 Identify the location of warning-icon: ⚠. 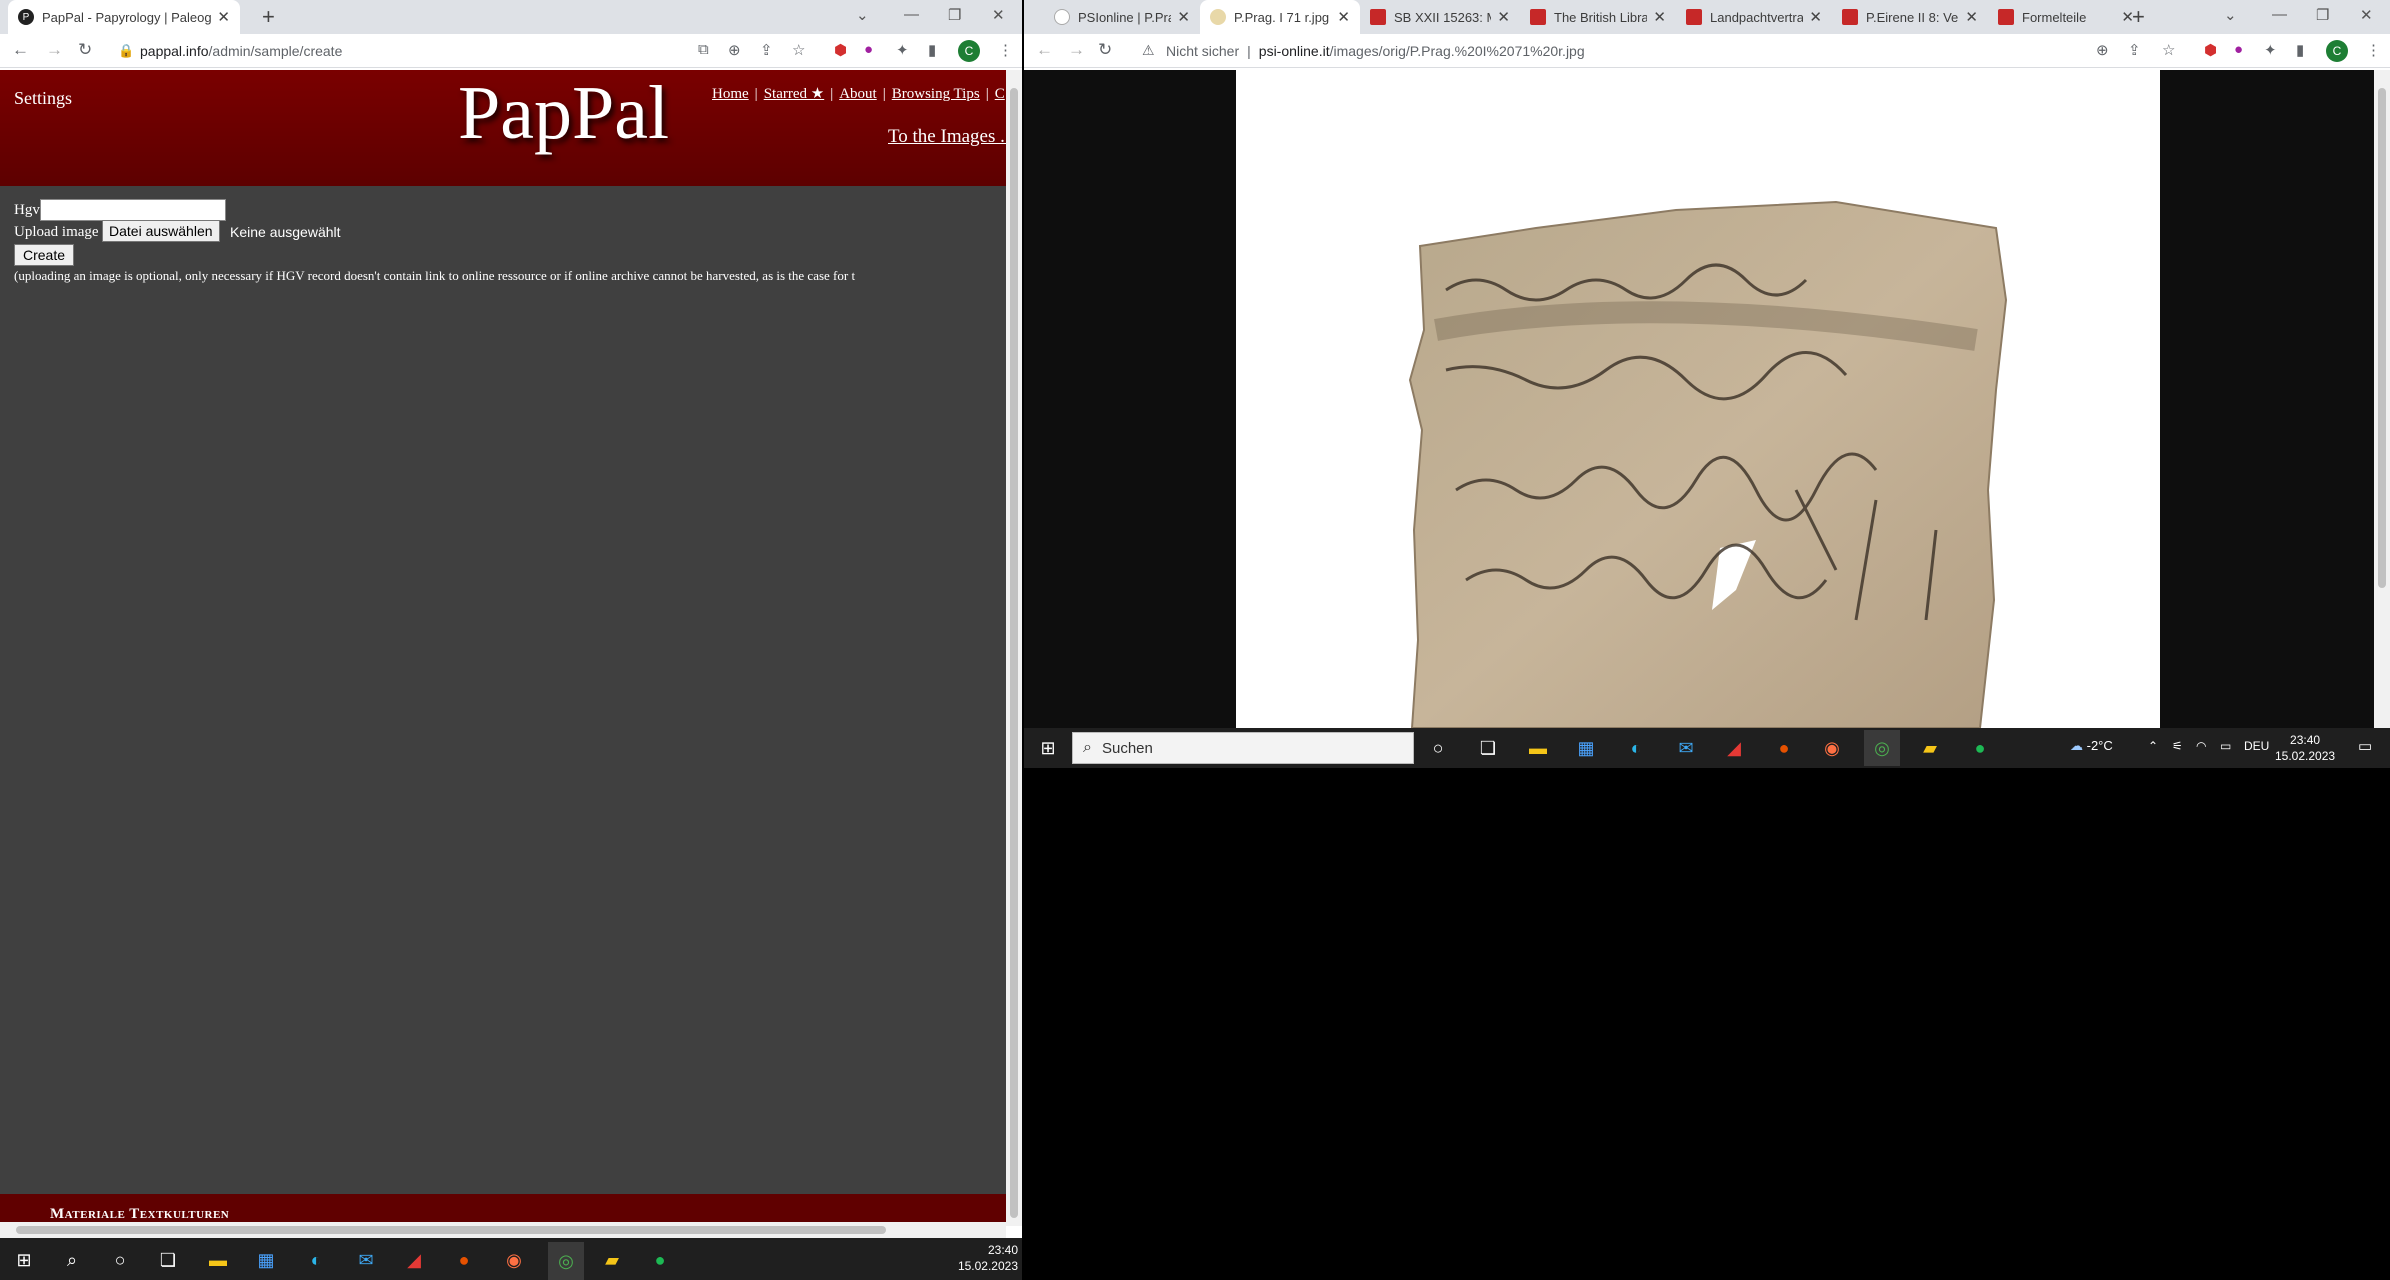
(1148, 50).